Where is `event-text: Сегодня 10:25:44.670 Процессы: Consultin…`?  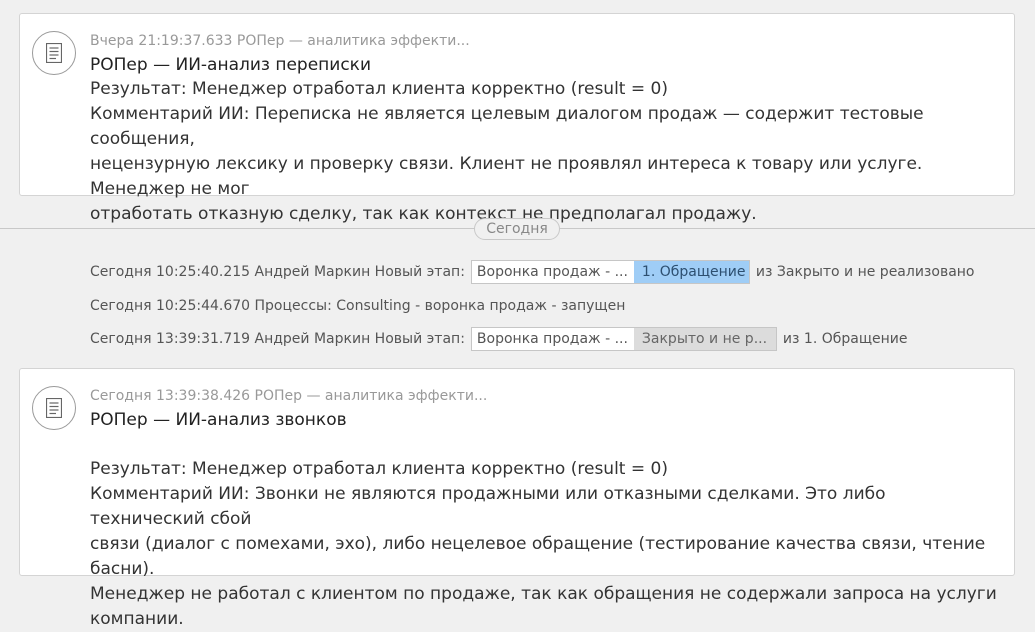 event-text: Сегодня 10:25:44.670 Процессы: Consultin… is located at coordinates (358, 306).